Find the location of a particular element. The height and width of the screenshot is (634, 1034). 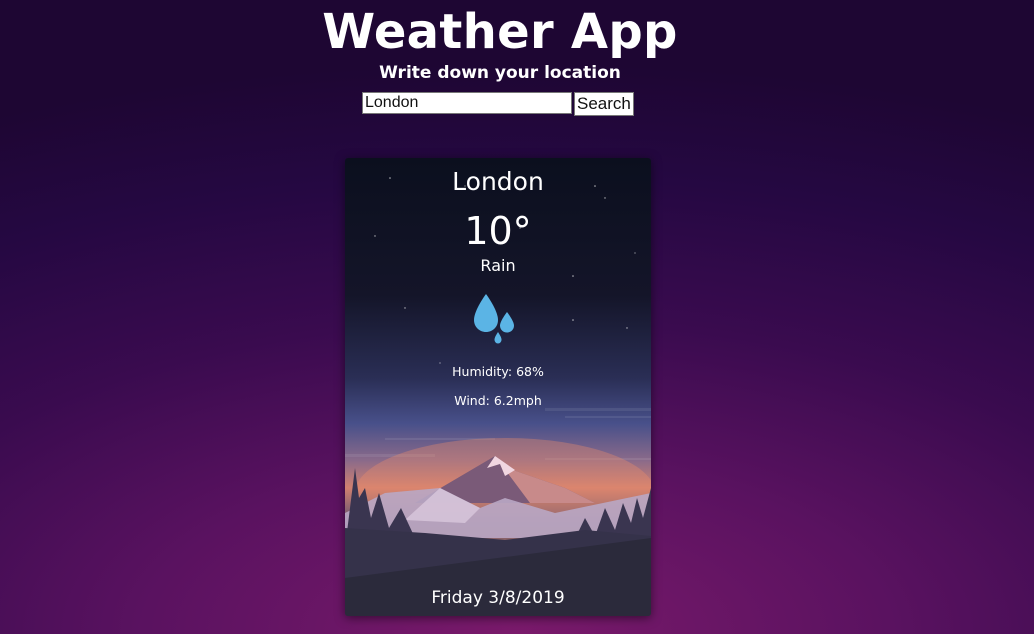

search-prompt: Write down your location is located at coordinates (500, 73).